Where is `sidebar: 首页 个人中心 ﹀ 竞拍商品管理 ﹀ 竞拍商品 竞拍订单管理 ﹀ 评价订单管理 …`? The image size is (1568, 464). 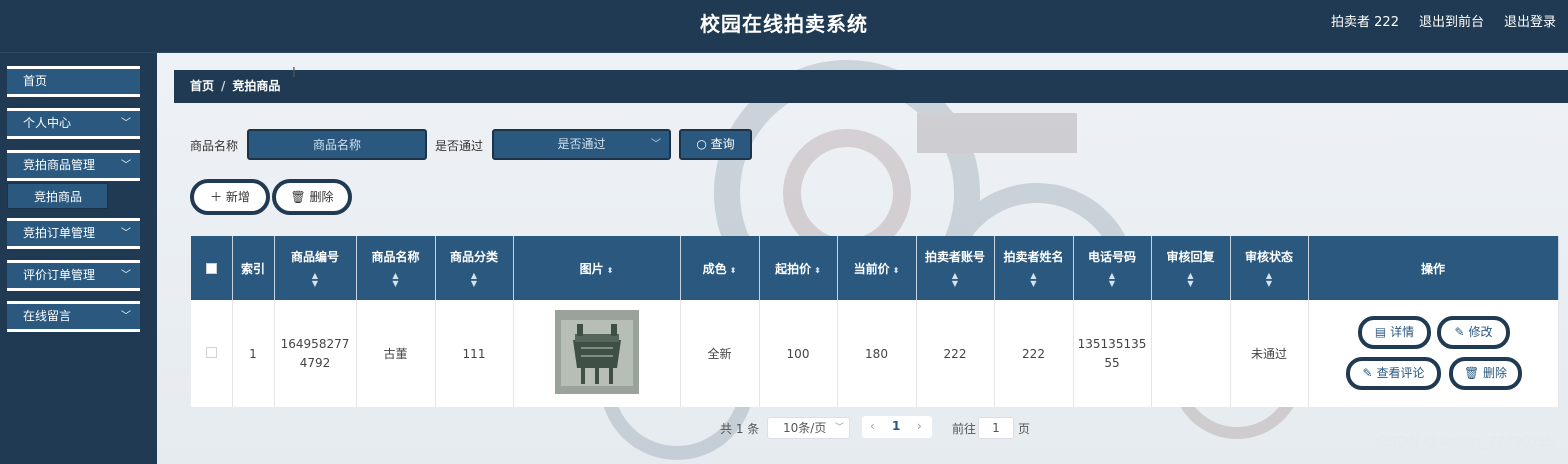
sidebar: 首页 个人中心 ﹀ 竞拍商品管理 ﹀ 竞拍商品 竞拍订单管理 ﹀ 评价订单管理 … is located at coordinates (78, 258).